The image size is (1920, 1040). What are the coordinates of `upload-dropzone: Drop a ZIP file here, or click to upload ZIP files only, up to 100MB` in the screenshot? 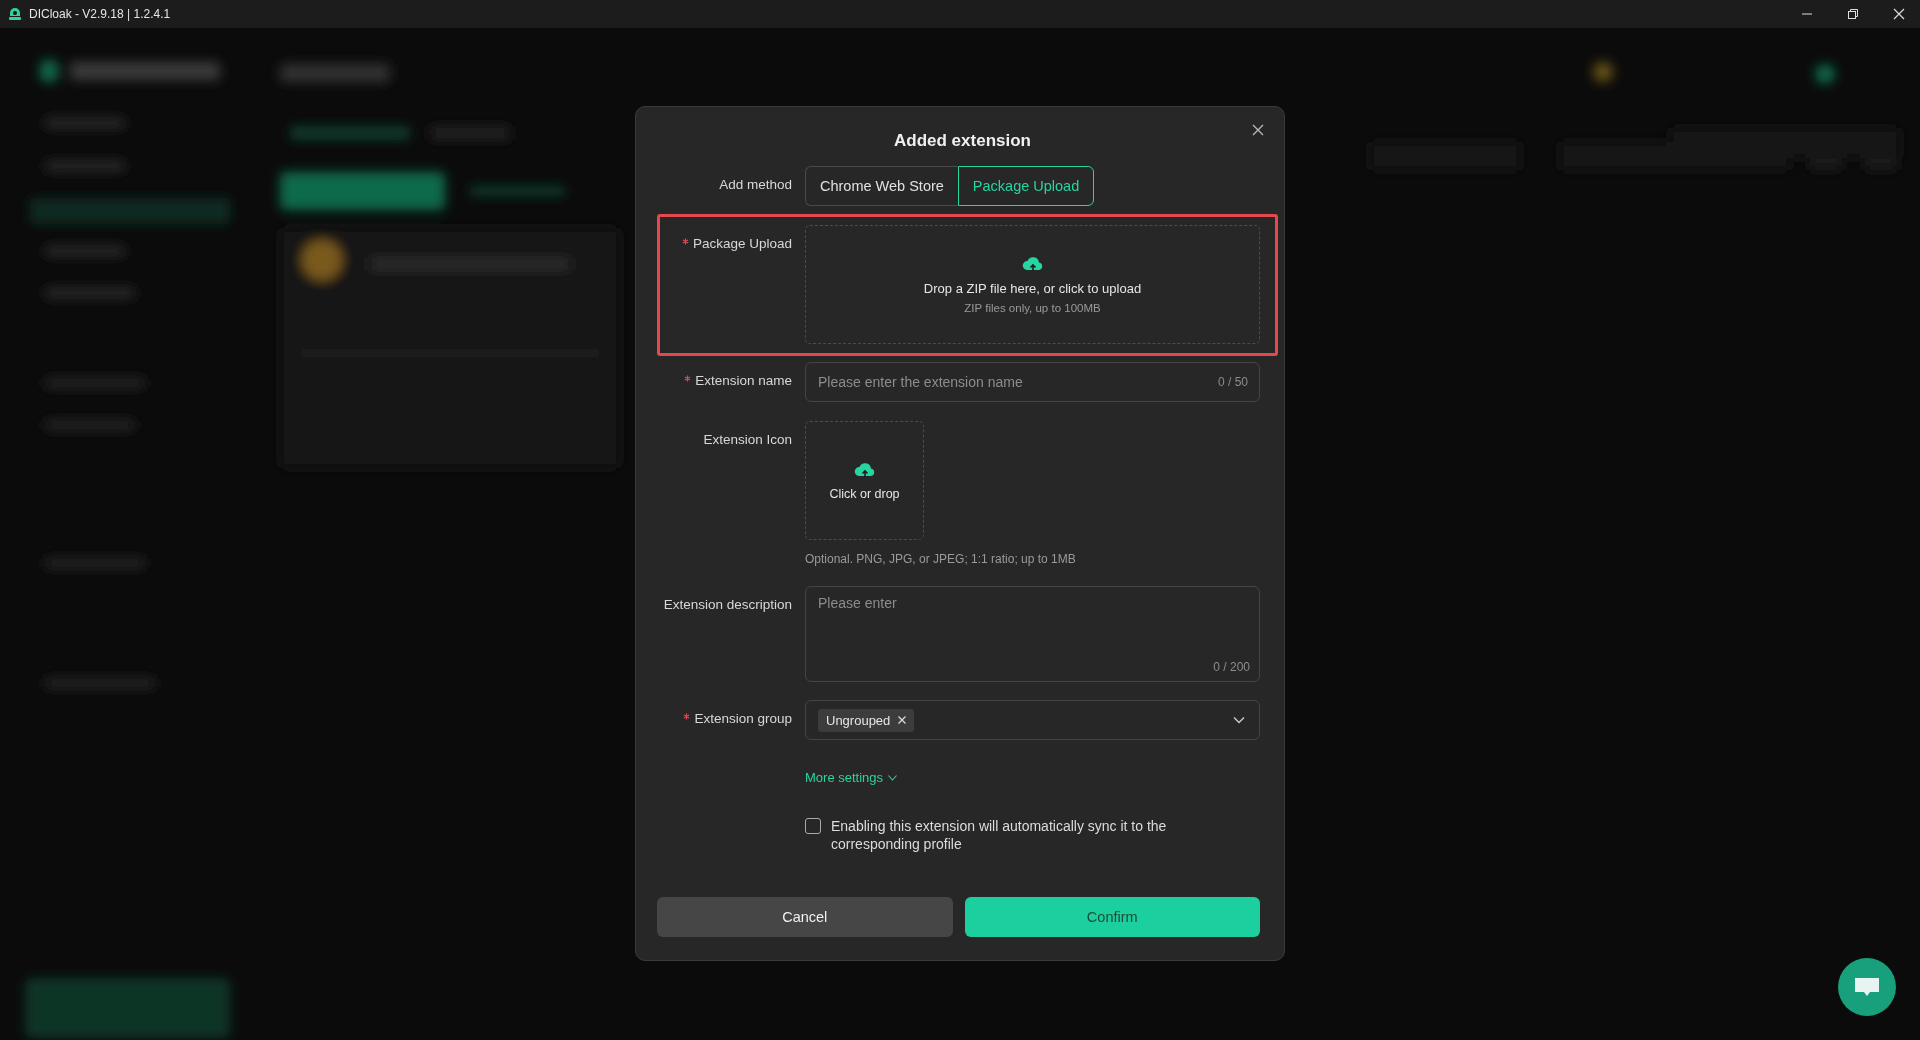 It's located at (1032, 284).